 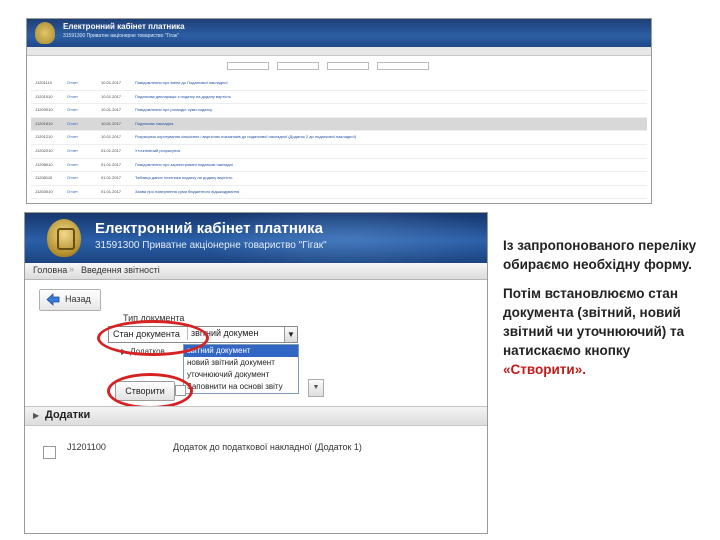 What do you see at coordinates (50, 270) in the screenshot?
I see `breadcrumb-home: Головна` at bounding box center [50, 270].